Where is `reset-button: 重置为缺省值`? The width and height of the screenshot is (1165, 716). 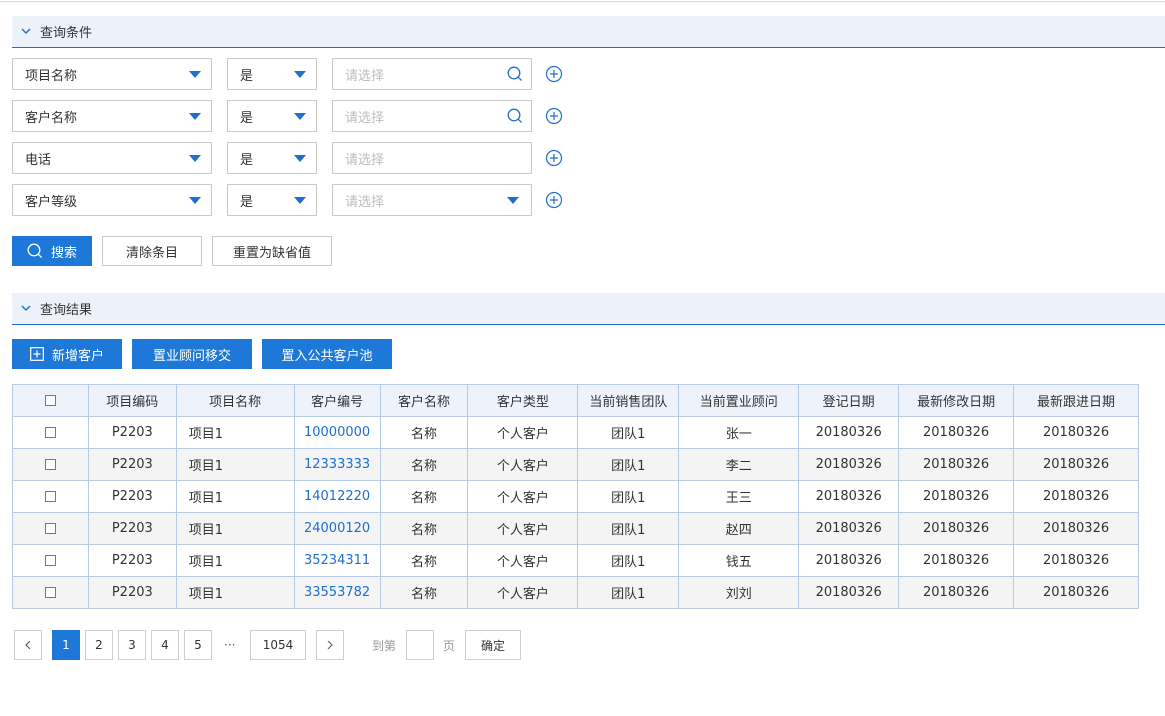
reset-button: 重置为缺省值 is located at coordinates (272, 251).